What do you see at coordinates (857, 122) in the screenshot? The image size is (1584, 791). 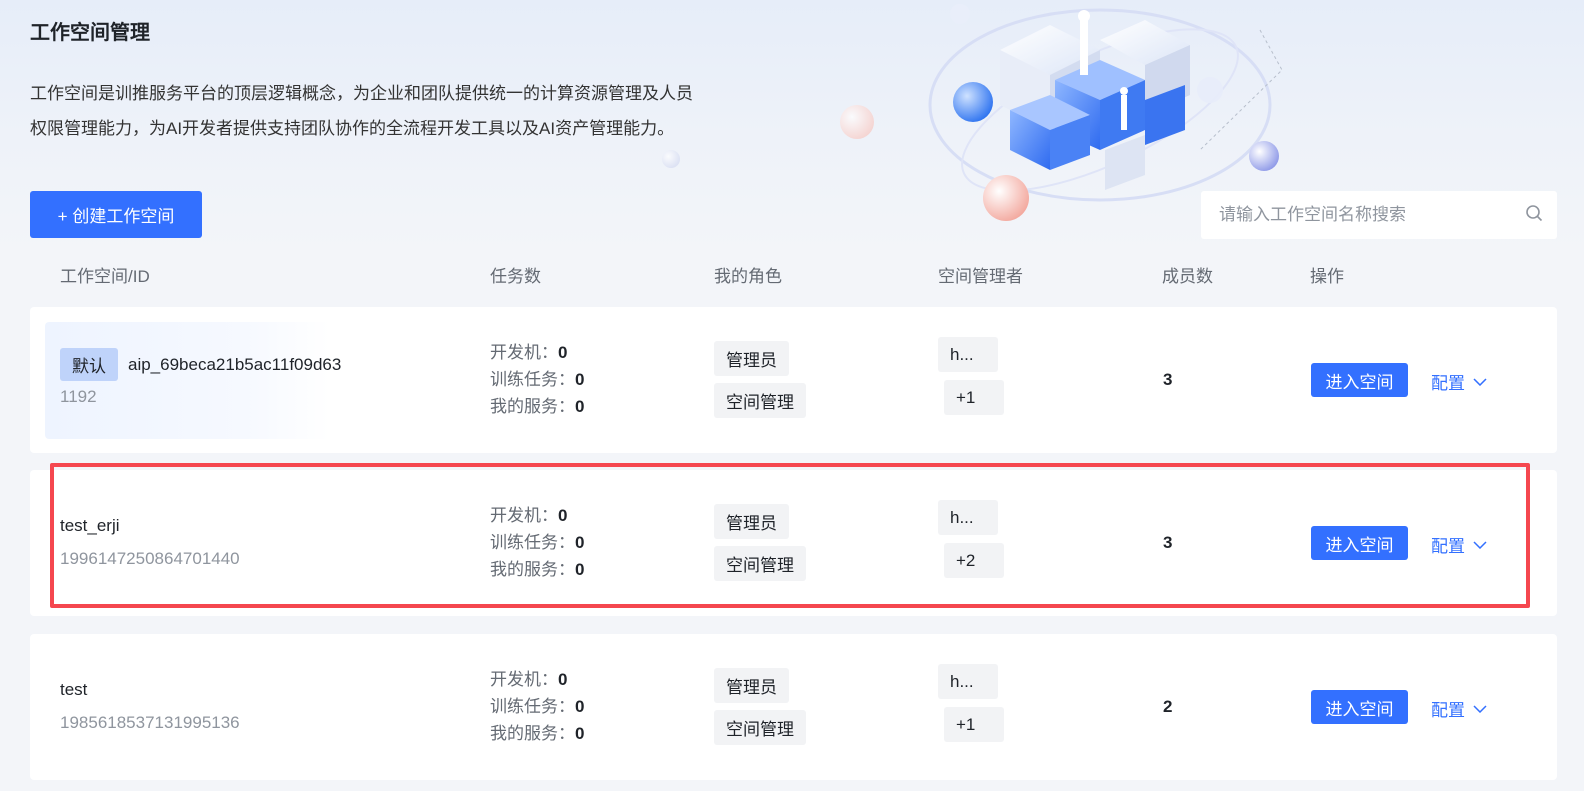 I see `decor-ball-pink` at bounding box center [857, 122].